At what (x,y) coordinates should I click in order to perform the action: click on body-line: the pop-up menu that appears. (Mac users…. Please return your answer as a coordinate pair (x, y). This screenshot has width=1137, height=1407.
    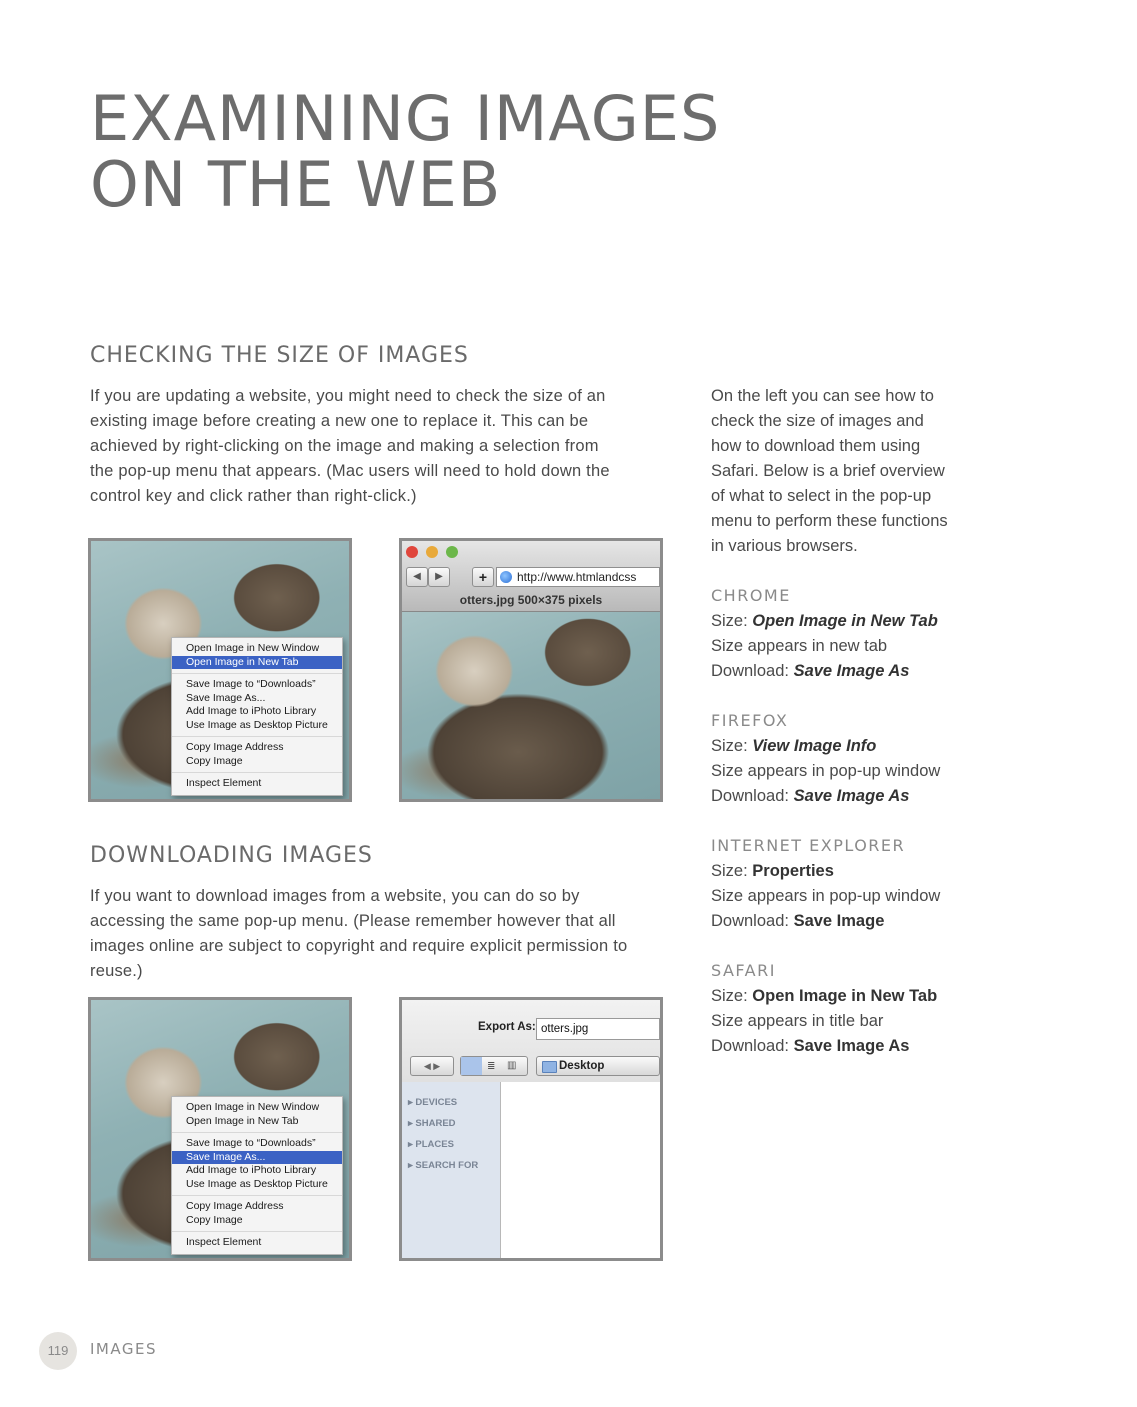
    Looking at the image, I should click on (350, 471).